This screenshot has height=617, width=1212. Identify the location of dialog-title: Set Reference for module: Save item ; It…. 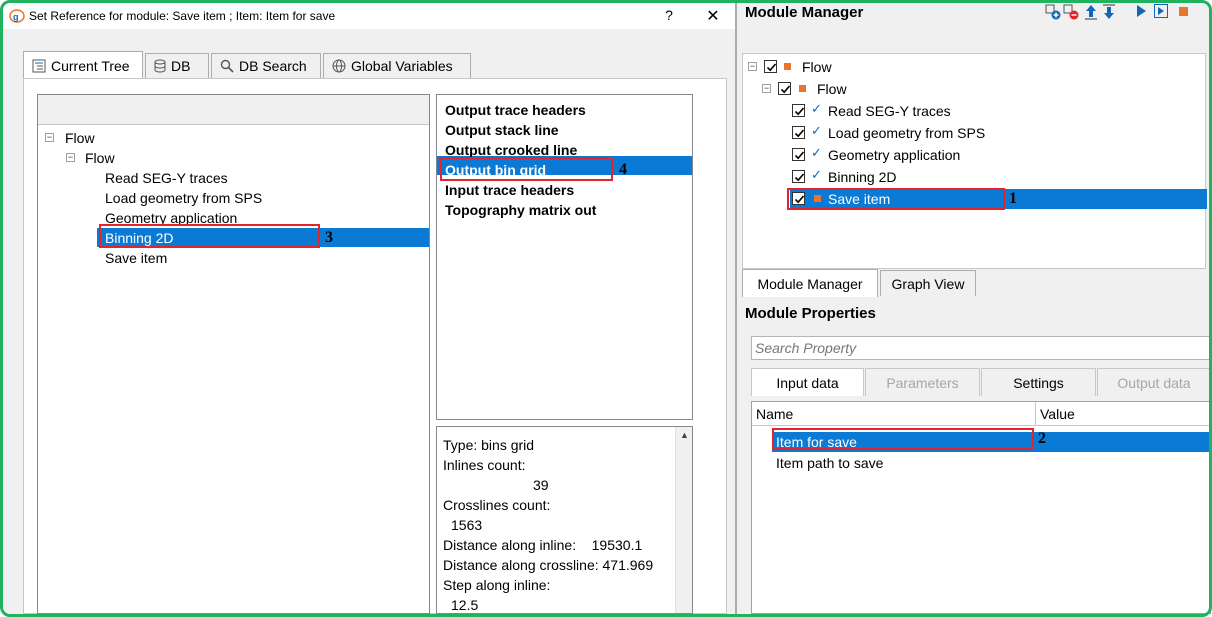
(182, 16).